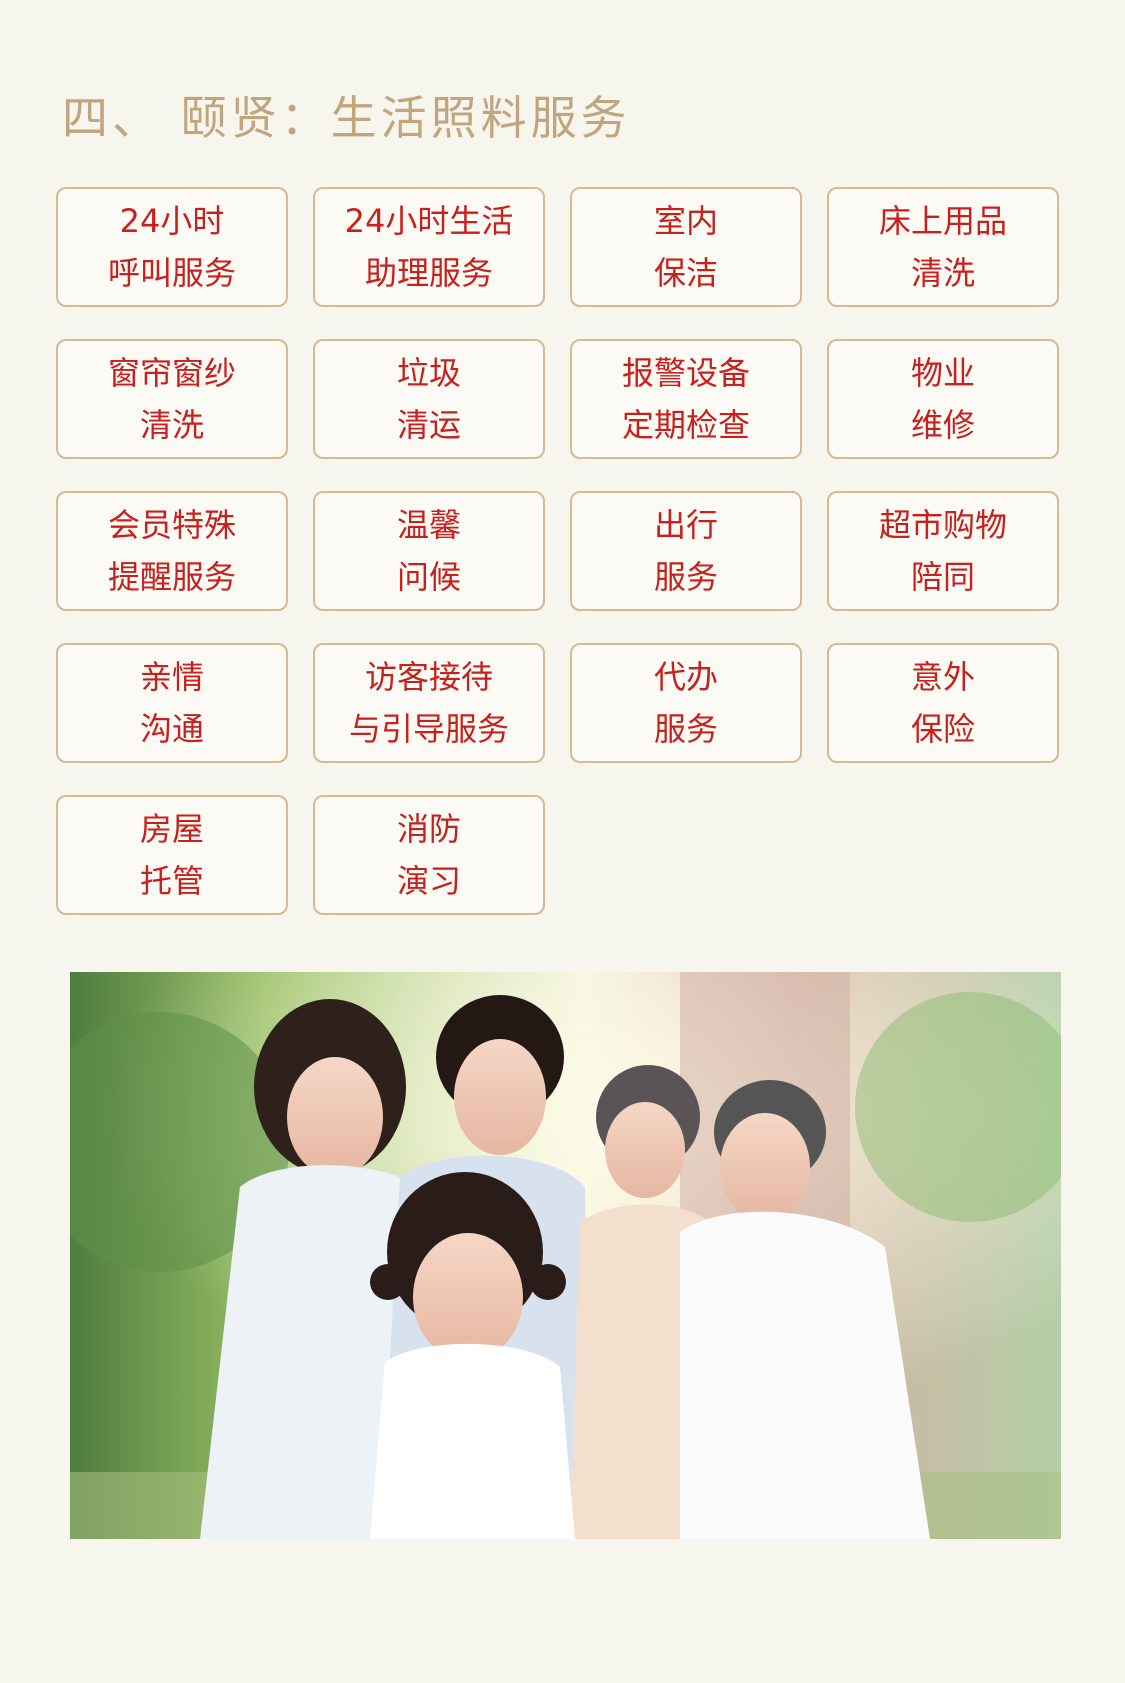  What do you see at coordinates (429, 399) in the screenshot?
I see `service-card: 垃圾 清运` at bounding box center [429, 399].